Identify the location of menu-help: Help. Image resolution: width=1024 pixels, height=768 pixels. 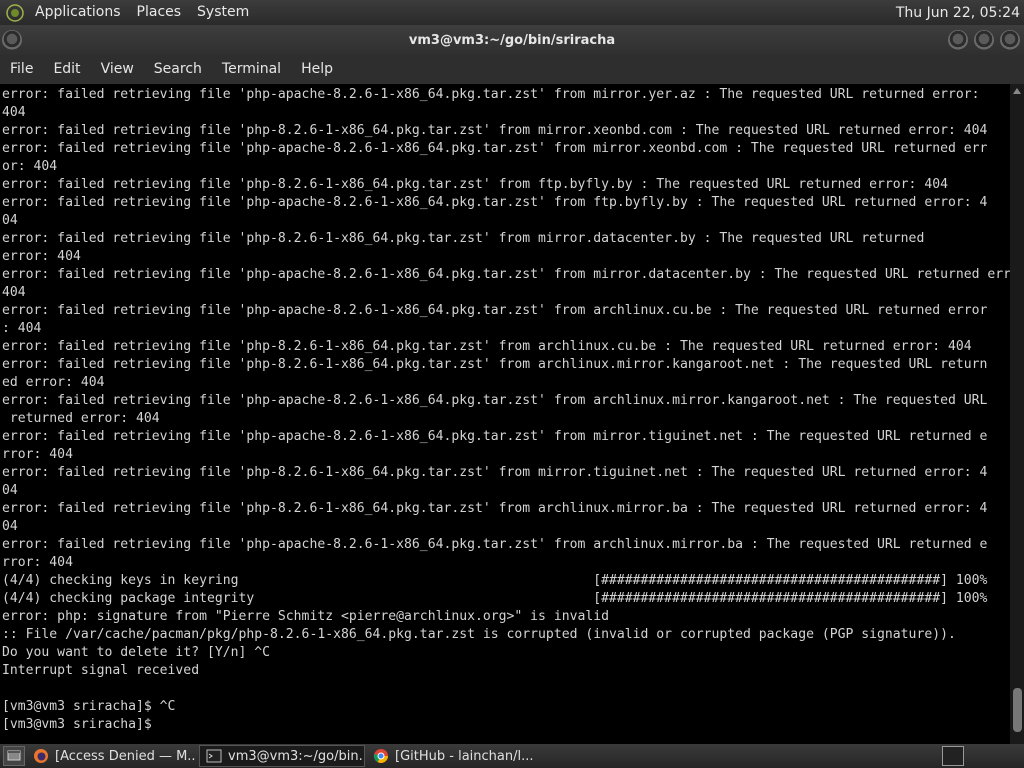
(317, 69).